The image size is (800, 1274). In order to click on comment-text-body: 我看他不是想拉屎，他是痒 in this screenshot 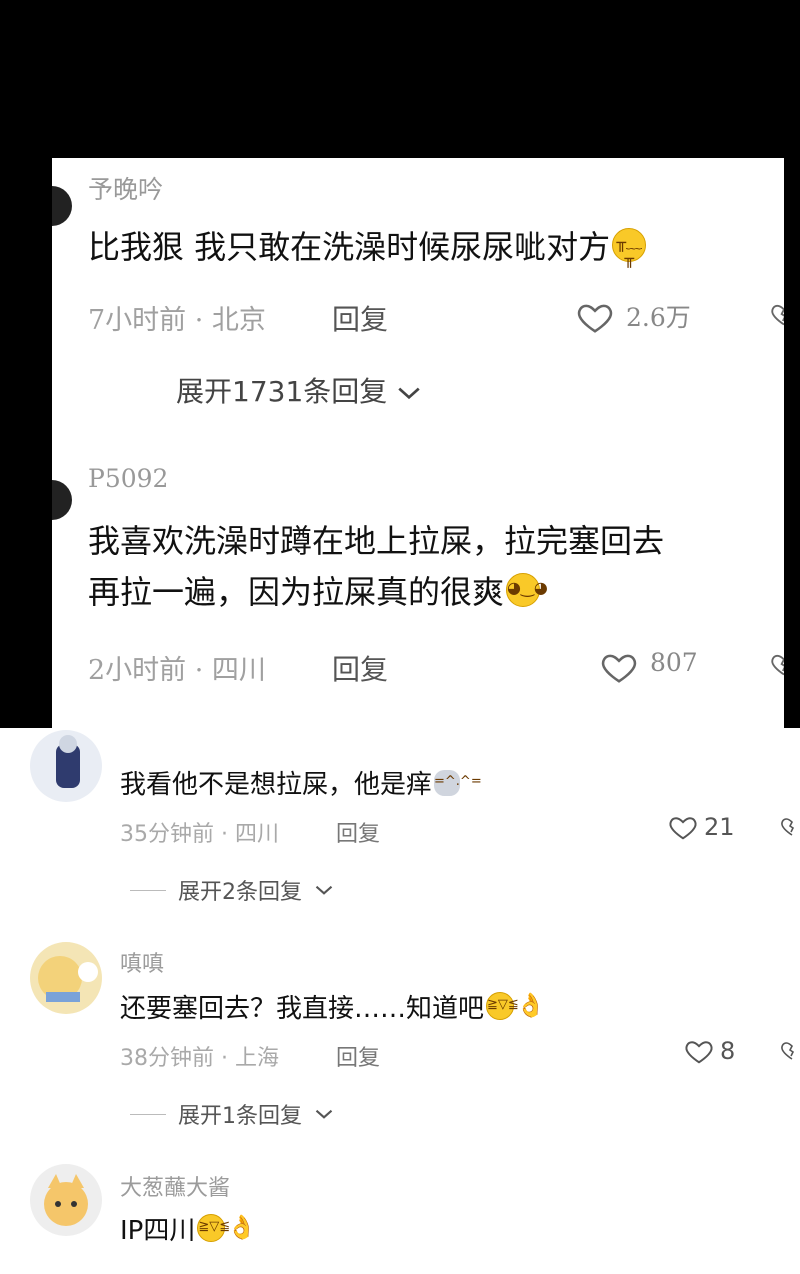, I will do `click(276, 785)`.